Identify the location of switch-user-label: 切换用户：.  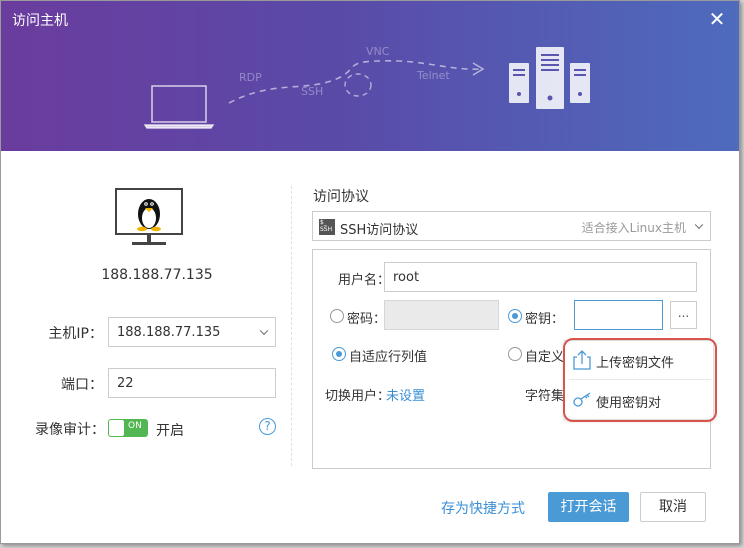
(358, 396).